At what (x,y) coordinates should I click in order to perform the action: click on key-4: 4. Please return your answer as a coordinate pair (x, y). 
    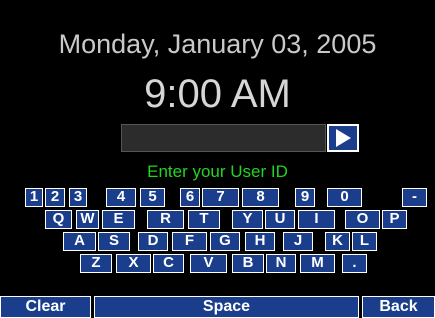
    Looking at the image, I should click on (121, 197).